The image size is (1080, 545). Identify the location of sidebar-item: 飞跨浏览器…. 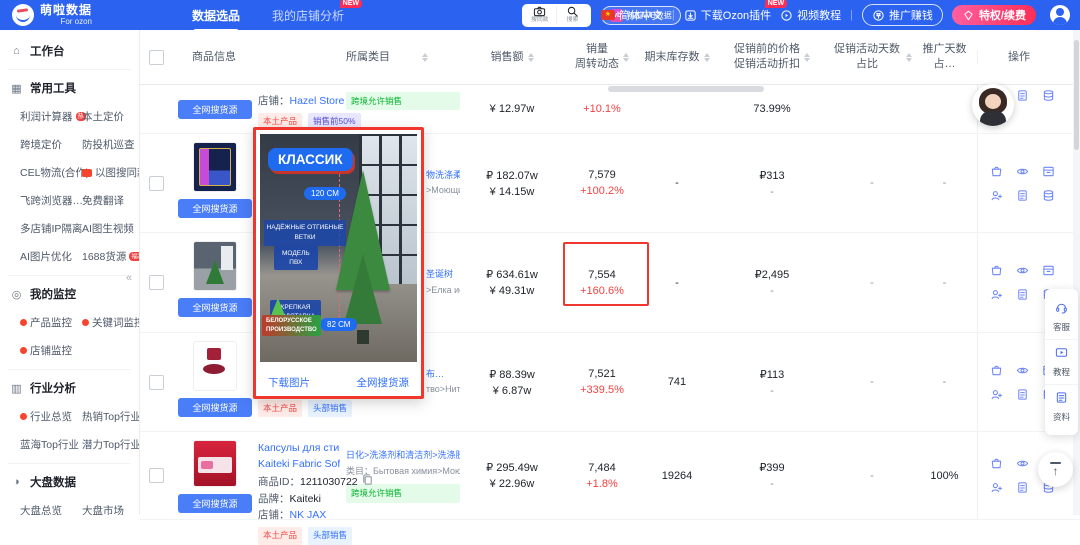
(51, 200).